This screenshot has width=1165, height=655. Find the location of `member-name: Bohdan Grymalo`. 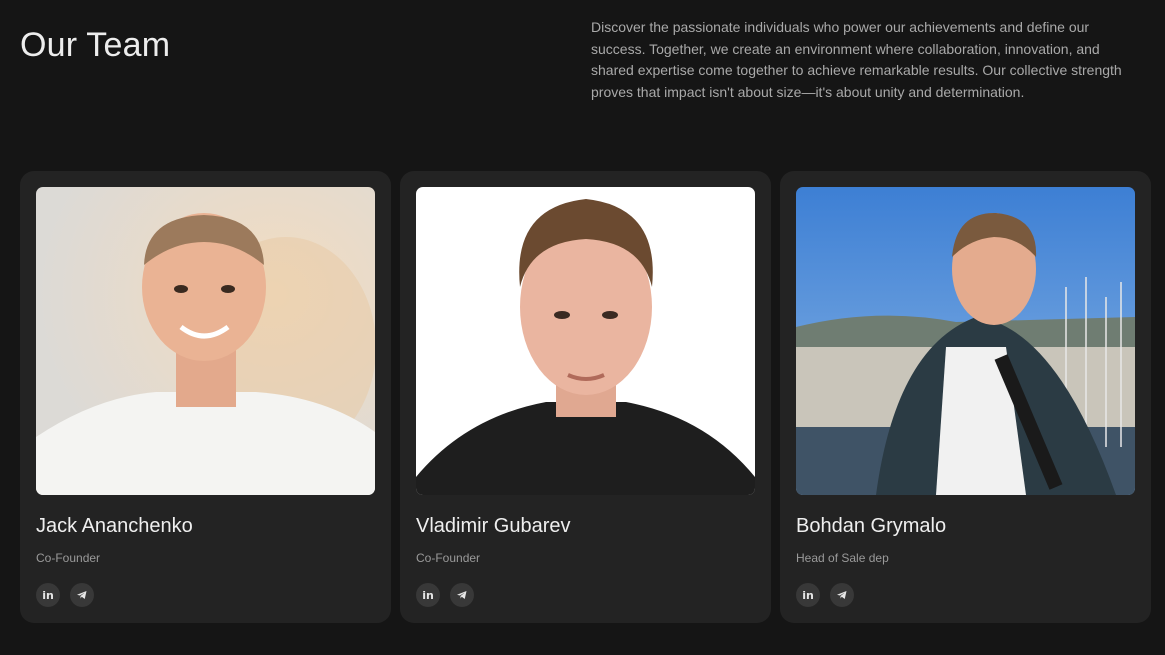

member-name: Bohdan Grymalo is located at coordinates (871, 526).